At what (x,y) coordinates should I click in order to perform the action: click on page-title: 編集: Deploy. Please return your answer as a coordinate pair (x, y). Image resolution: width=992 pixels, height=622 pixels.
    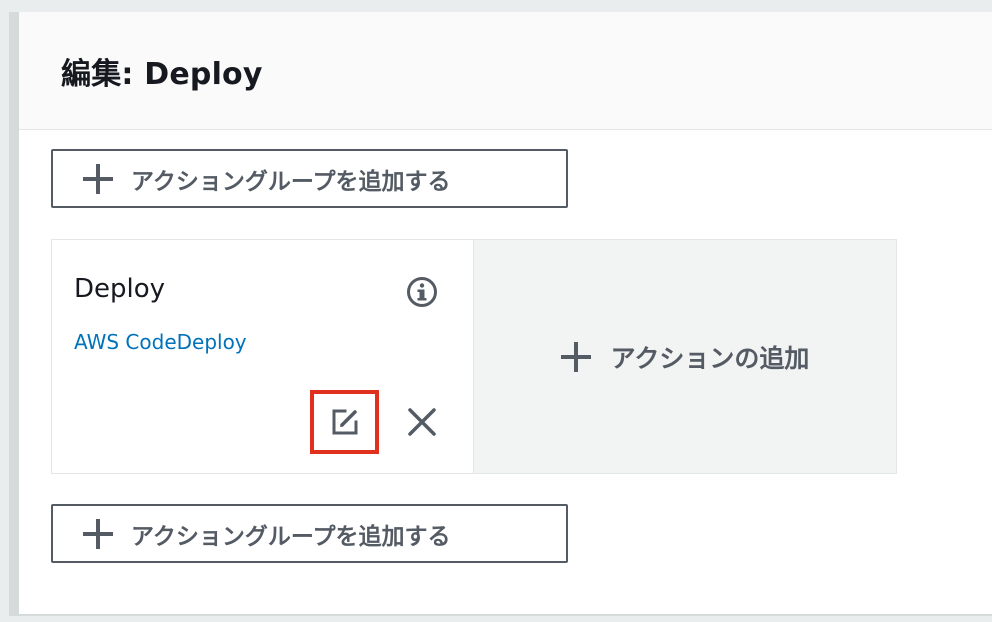
    Looking at the image, I should click on (162, 74).